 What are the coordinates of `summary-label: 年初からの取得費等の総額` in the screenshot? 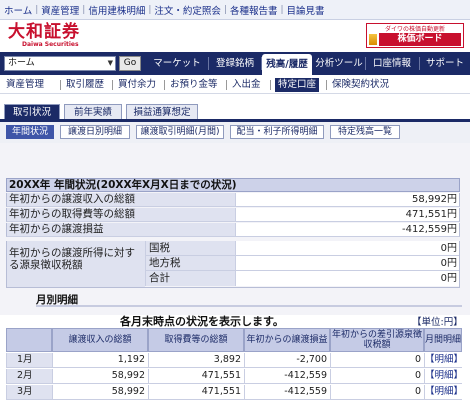 It's located at (121, 214).